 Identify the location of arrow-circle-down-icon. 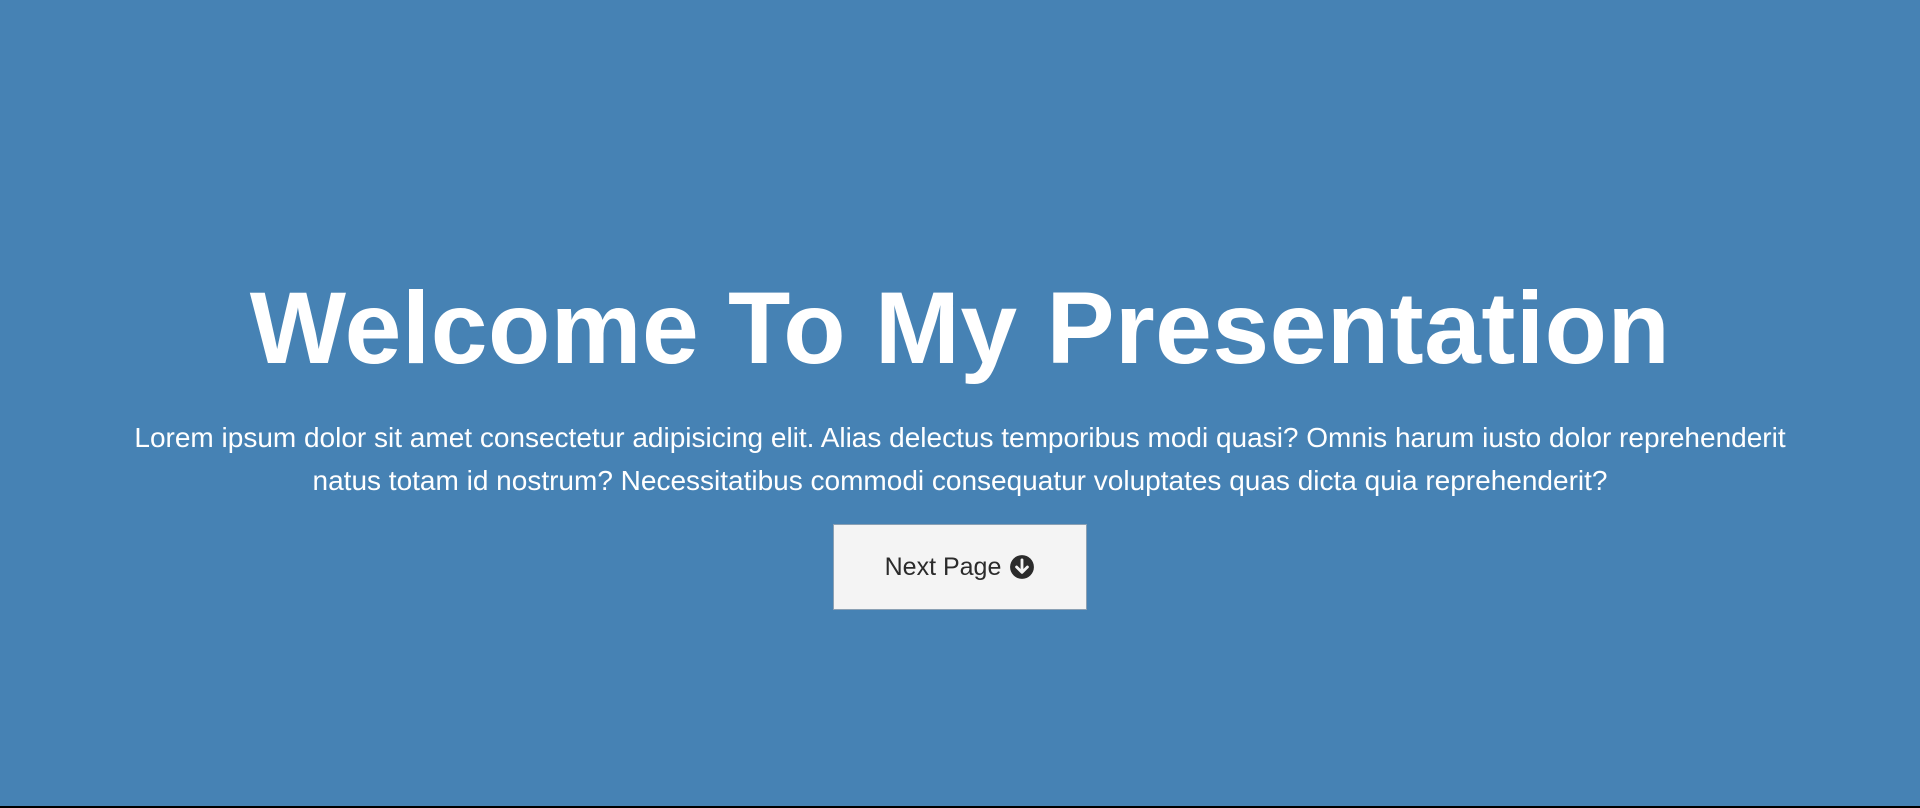
(1022, 567).